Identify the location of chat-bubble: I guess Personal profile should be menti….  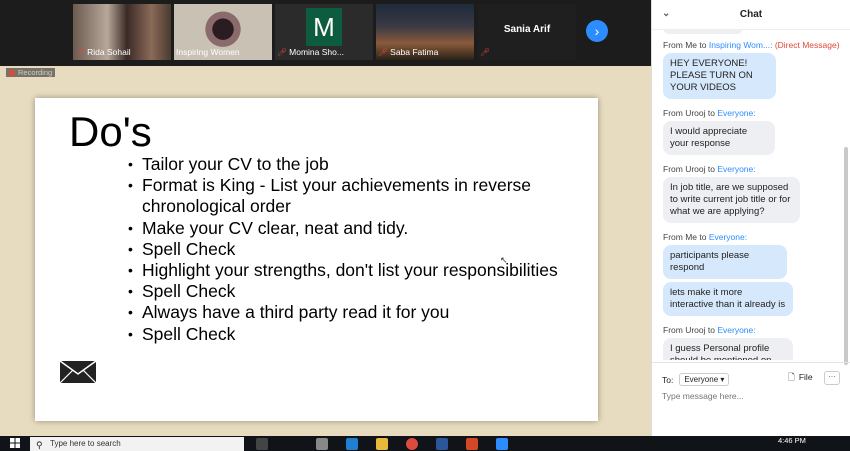
(728, 349).